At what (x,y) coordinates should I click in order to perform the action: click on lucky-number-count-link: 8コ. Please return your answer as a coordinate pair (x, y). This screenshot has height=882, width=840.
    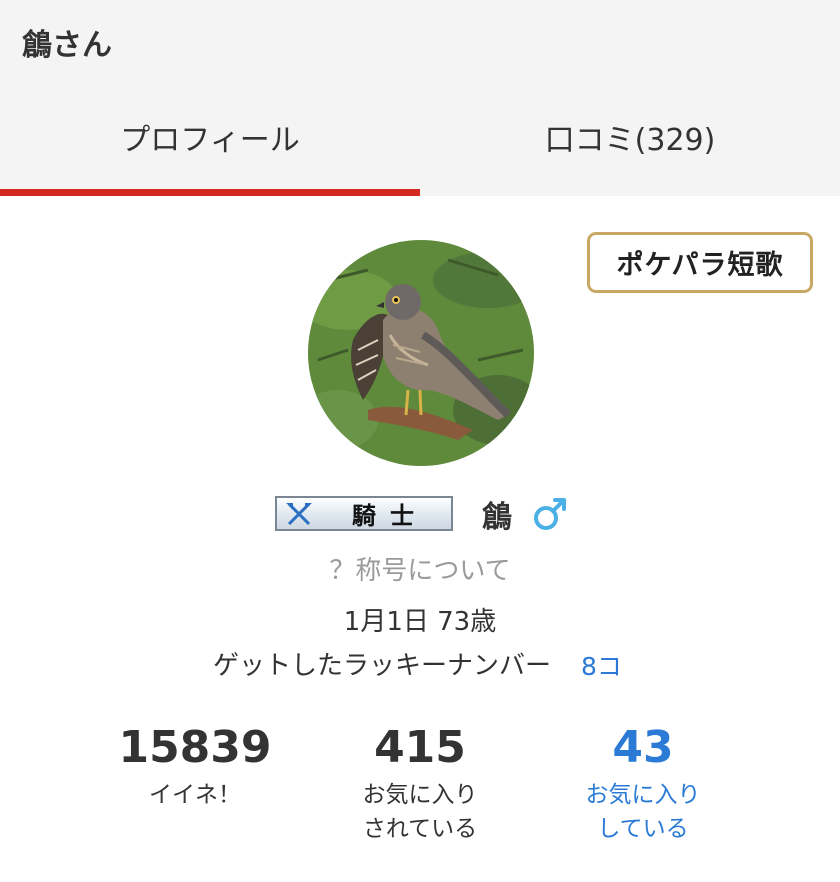
    Looking at the image, I should click on (601, 665).